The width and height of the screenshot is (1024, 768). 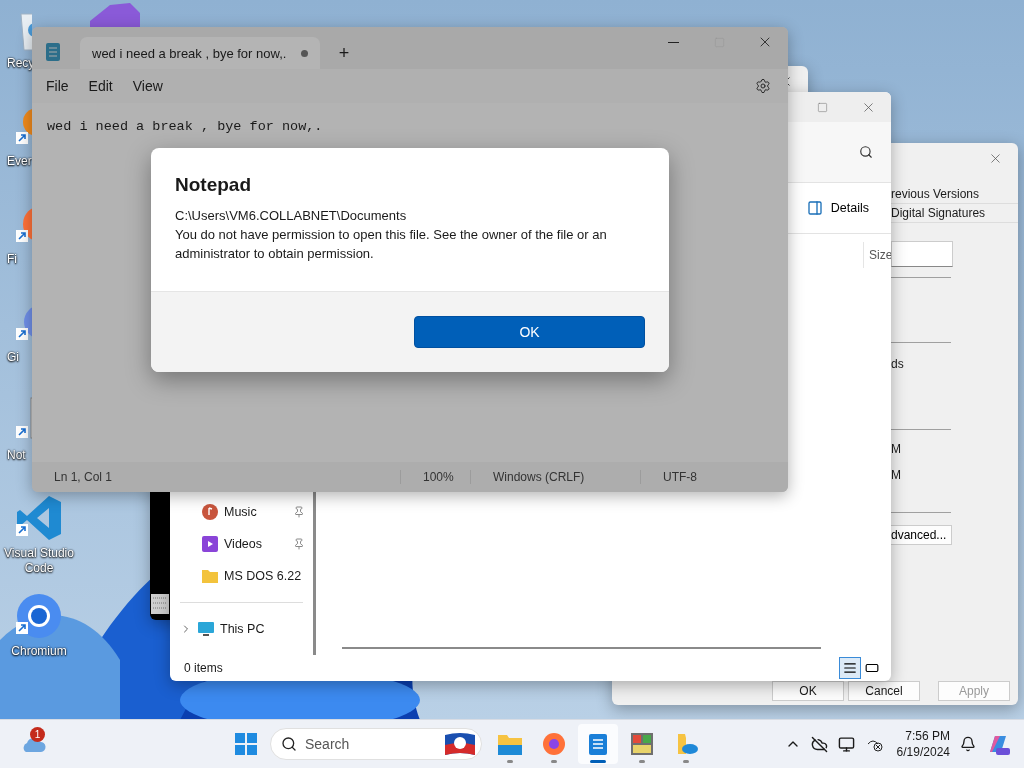 What do you see at coordinates (642, 744) in the screenshot?
I see `control-panel-icon` at bounding box center [642, 744].